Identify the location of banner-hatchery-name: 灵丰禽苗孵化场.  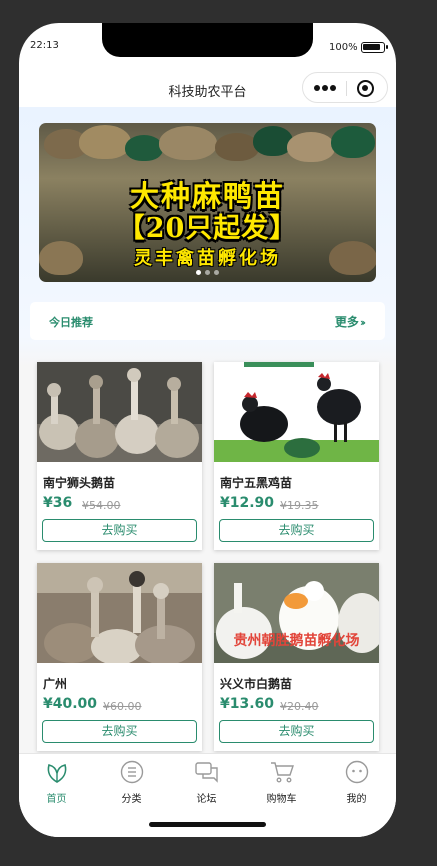
(207, 258).